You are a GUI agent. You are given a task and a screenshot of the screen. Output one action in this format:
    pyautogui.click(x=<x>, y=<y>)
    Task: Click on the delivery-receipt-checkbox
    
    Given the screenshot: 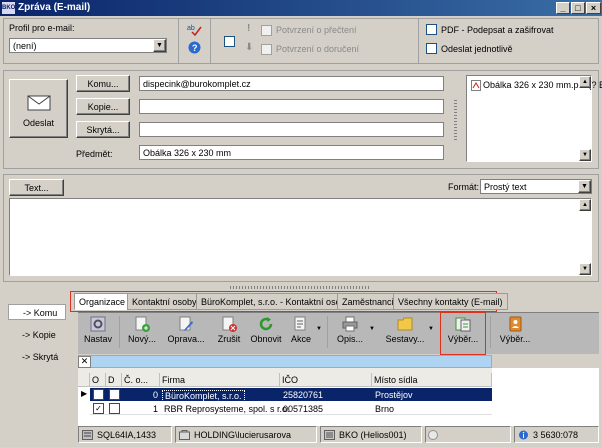 What is the action you would take?
    pyautogui.click(x=266, y=49)
    